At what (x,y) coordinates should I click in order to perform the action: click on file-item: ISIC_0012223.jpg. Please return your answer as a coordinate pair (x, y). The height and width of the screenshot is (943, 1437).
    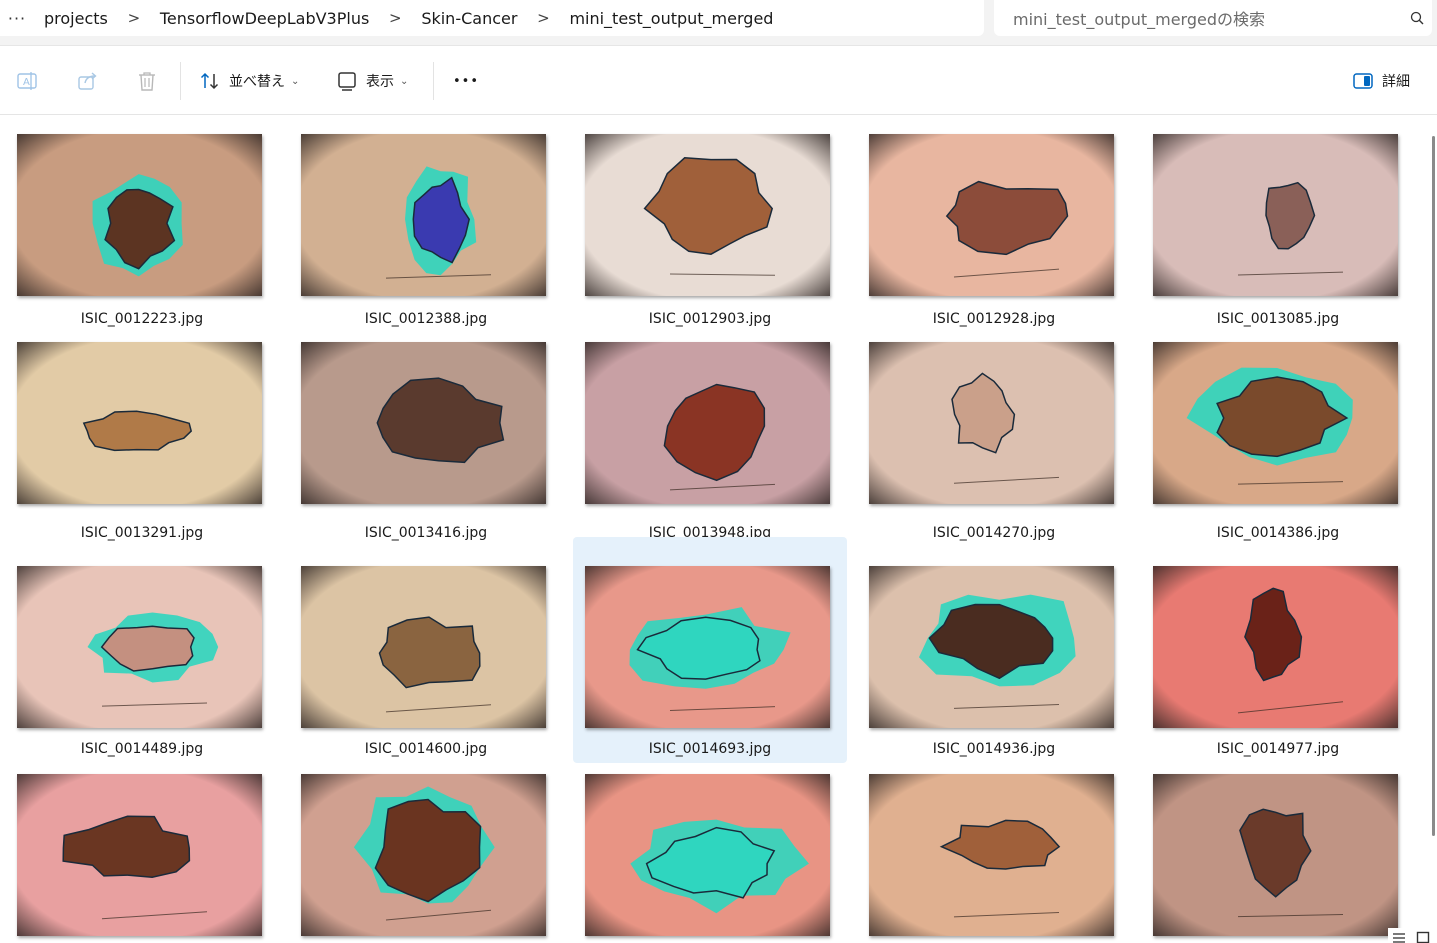
    Looking at the image, I should click on (142, 233).